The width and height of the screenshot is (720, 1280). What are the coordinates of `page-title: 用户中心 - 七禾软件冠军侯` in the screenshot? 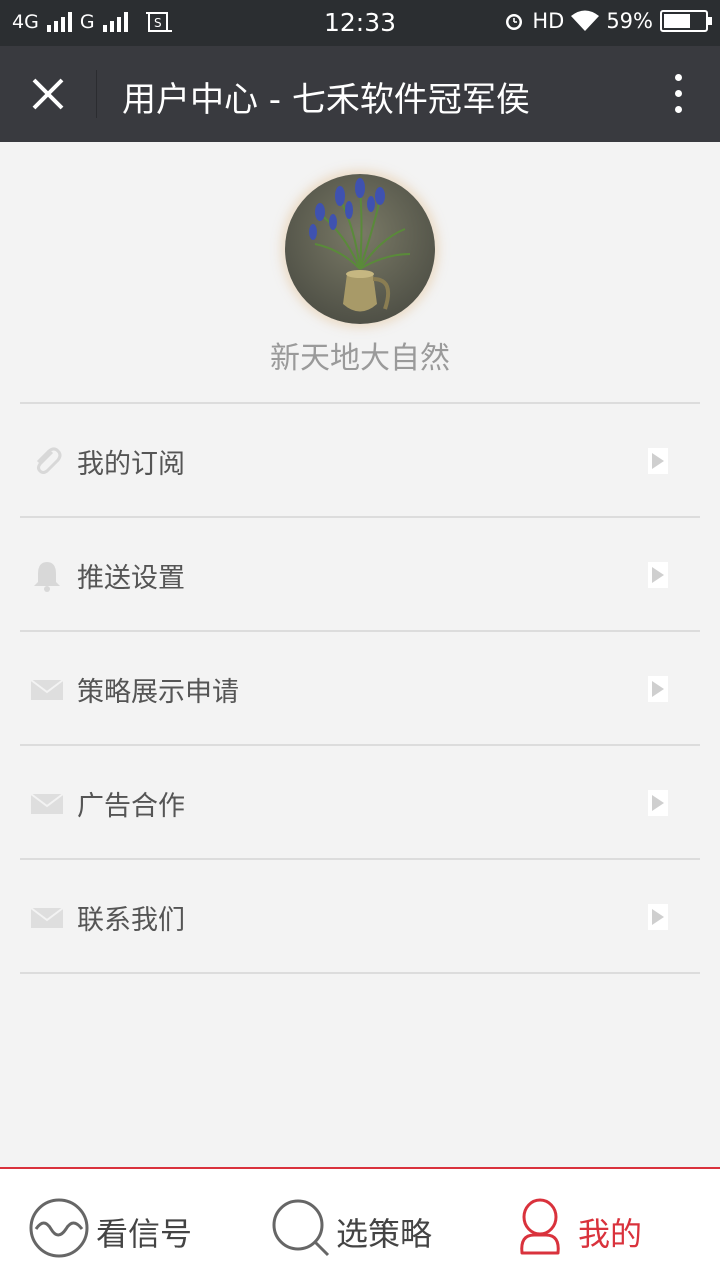 It's located at (326, 100).